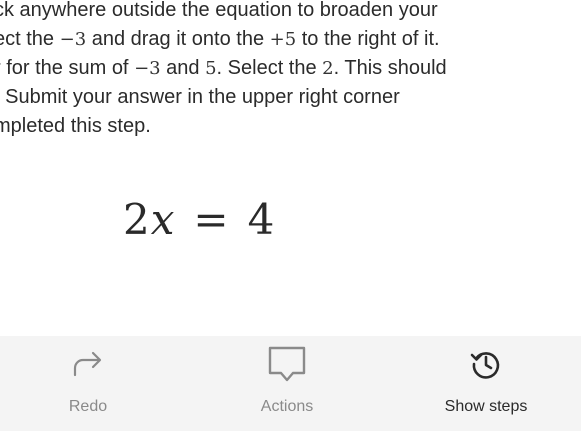 The width and height of the screenshot is (581, 431). I want to click on redo-button: Redo, so click(88, 383).